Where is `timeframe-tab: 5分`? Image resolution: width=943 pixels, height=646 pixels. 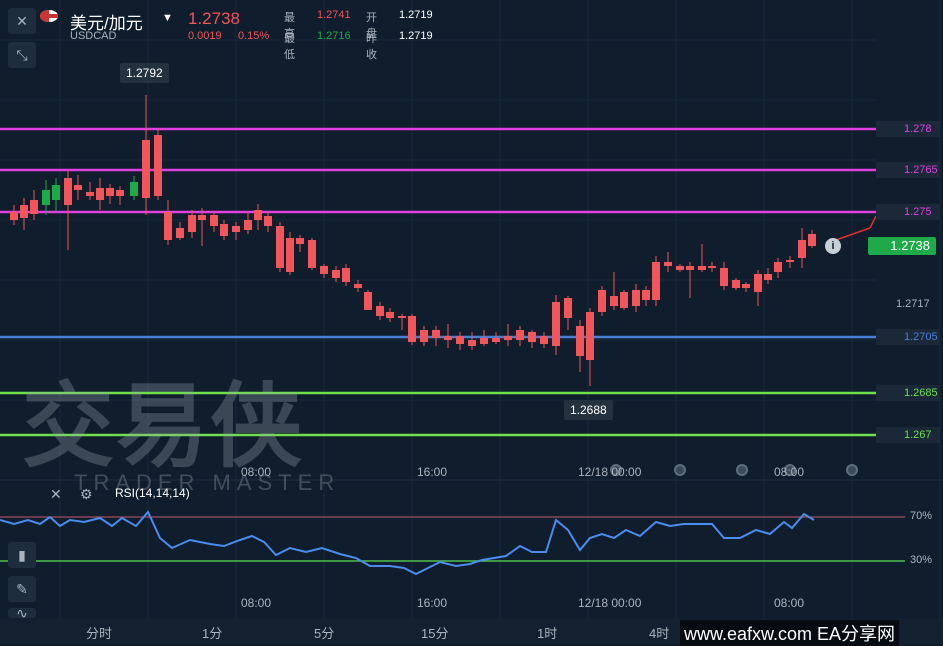
timeframe-tab: 5分 is located at coordinates (324, 632).